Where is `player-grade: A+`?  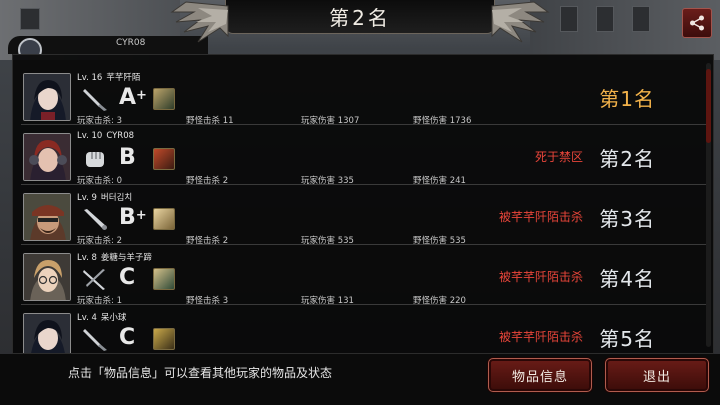
player-grade: A+ is located at coordinates (133, 98).